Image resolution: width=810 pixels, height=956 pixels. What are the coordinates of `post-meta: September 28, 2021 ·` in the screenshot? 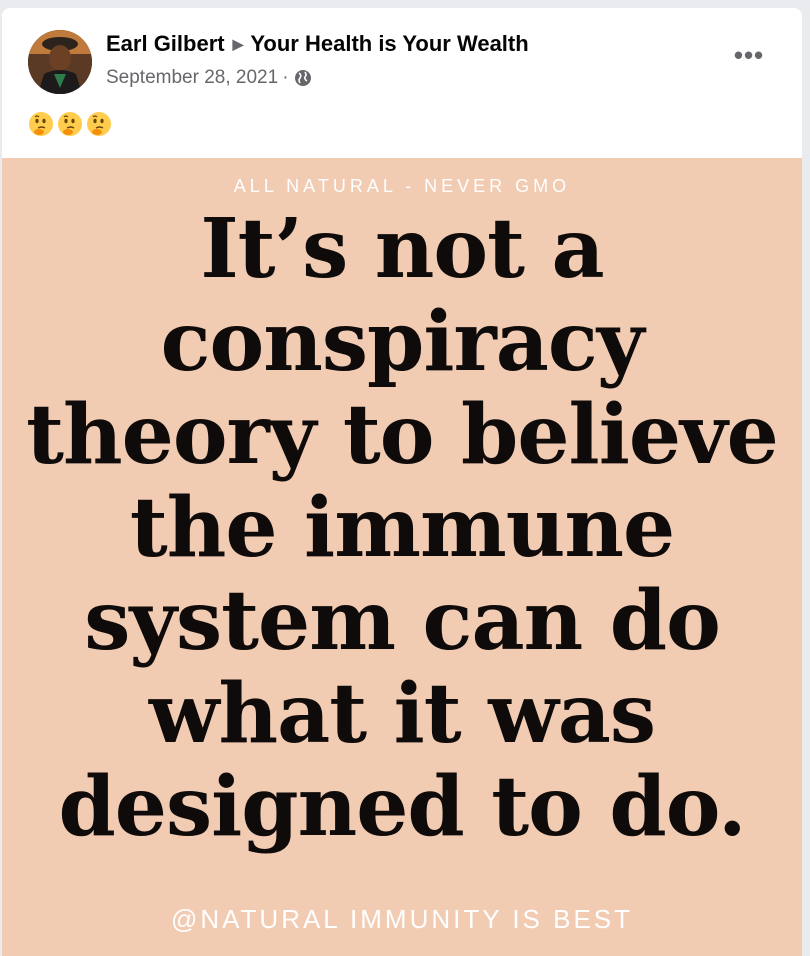 It's located at (209, 78).